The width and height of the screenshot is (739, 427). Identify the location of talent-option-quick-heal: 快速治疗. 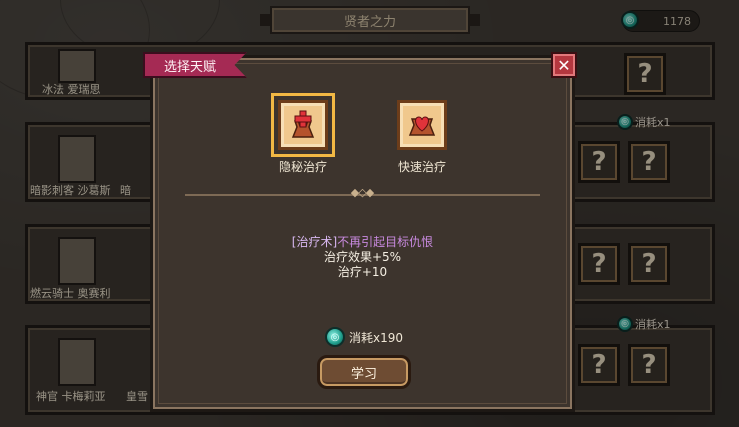
(422, 137).